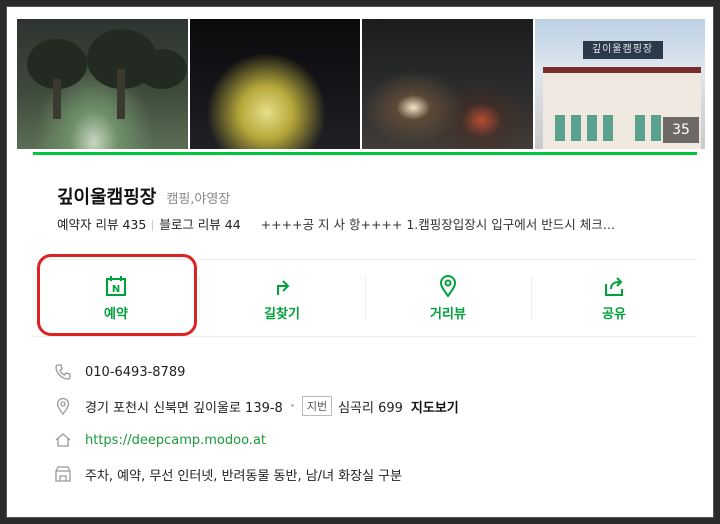 The height and width of the screenshot is (524, 720). Describe the element at coordinates (101, 224) in the screenshot. I see `booking-reviews-link: 예약자 리뷰 435` at that location.